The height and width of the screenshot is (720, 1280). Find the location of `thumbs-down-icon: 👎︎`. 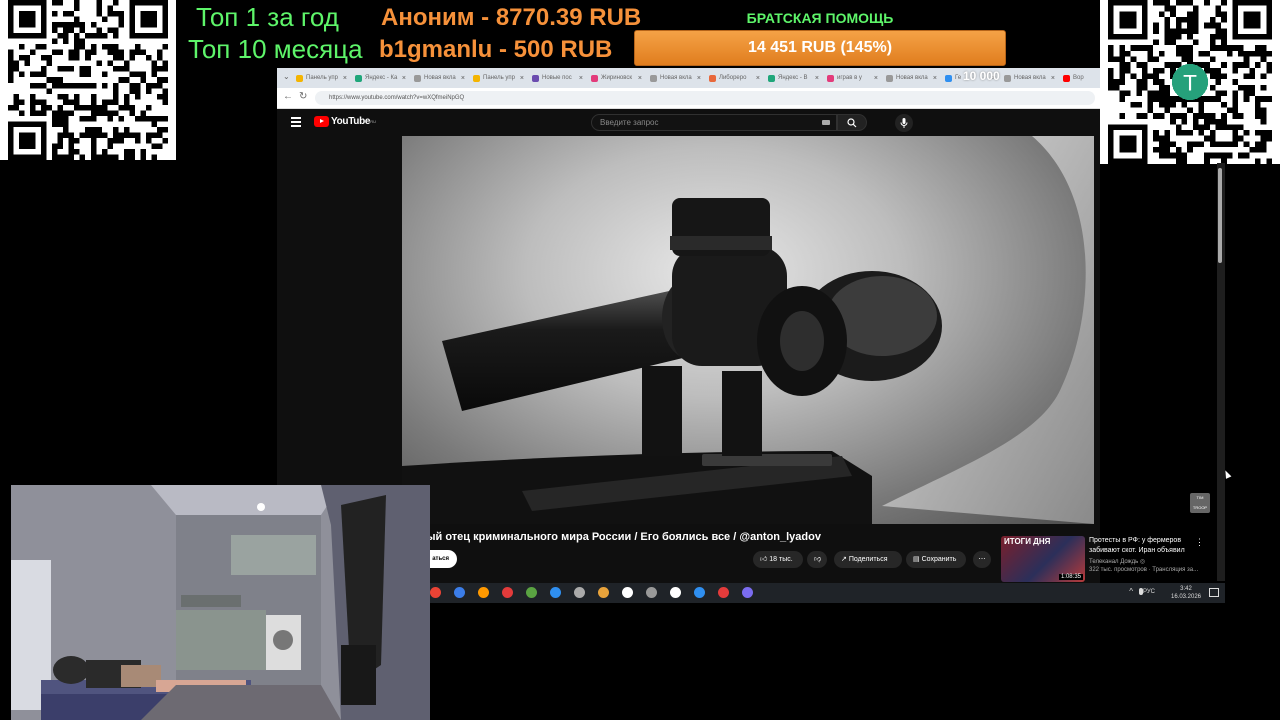

thumbs-down-icon: 👎︎ is located at coordinates (818, 559).